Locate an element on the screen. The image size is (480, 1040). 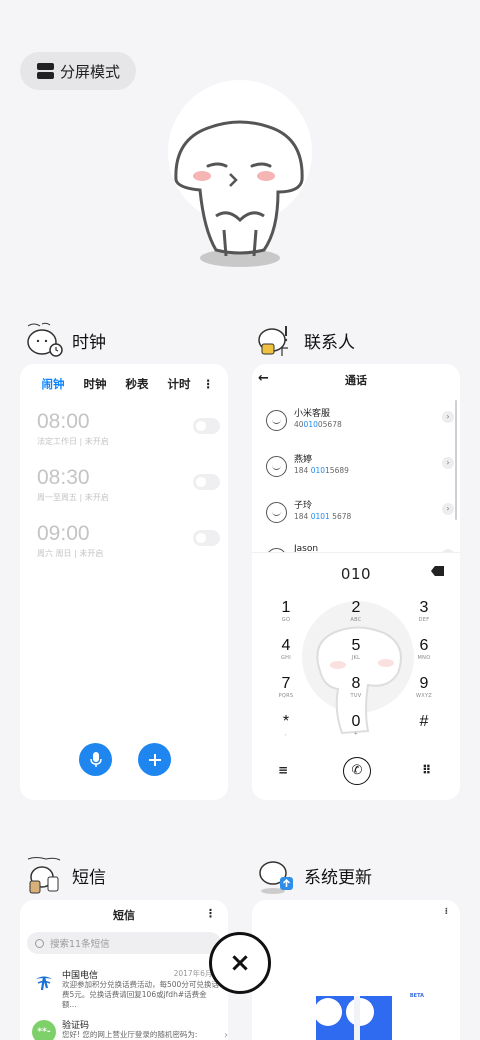
miui-logo-graphic is located at coordinates (354, 1018).